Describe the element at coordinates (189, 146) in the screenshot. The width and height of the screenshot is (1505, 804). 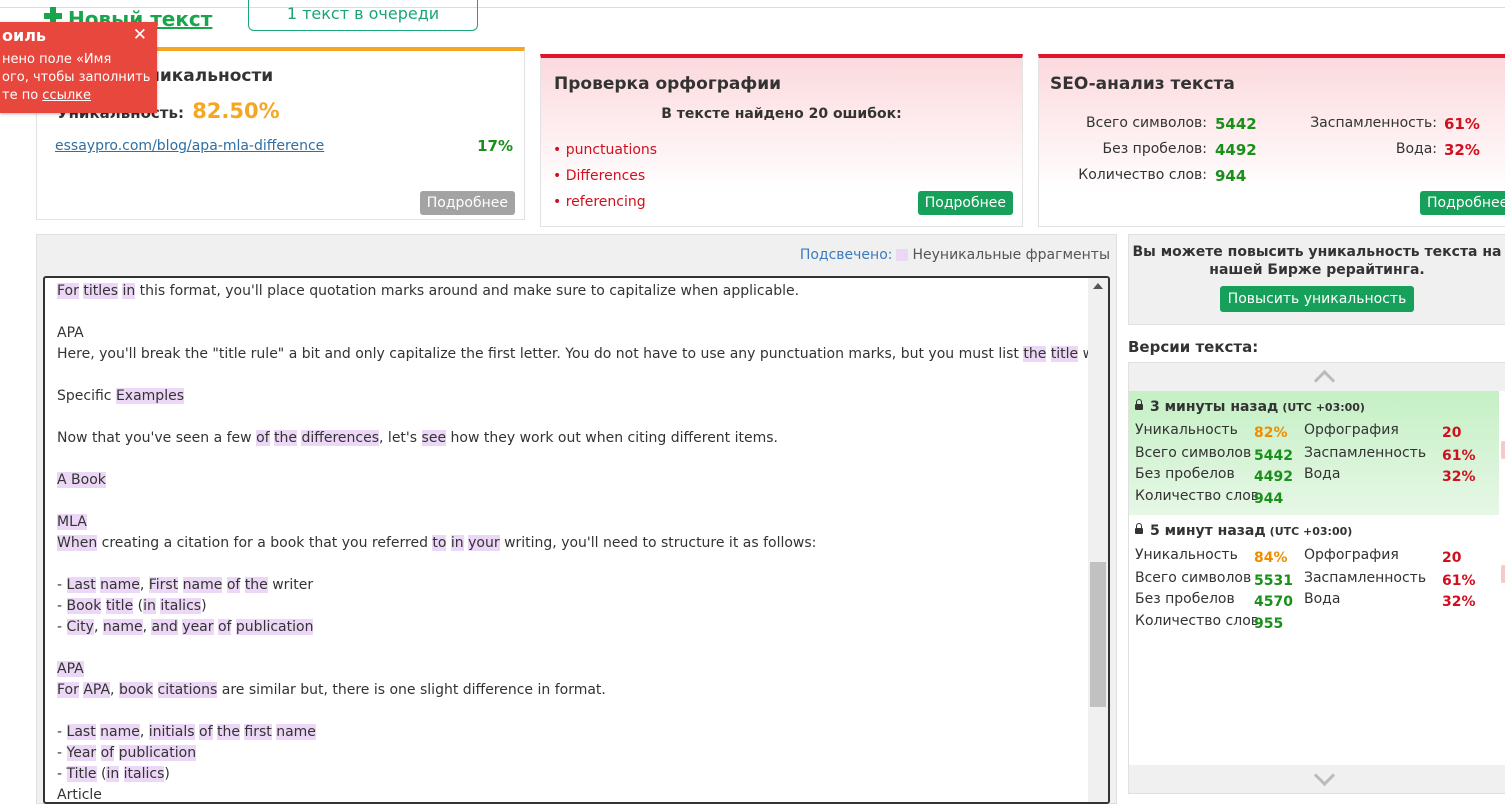
I see `source-link: essaypro.com/blog/apa-mla-difference` at that location.